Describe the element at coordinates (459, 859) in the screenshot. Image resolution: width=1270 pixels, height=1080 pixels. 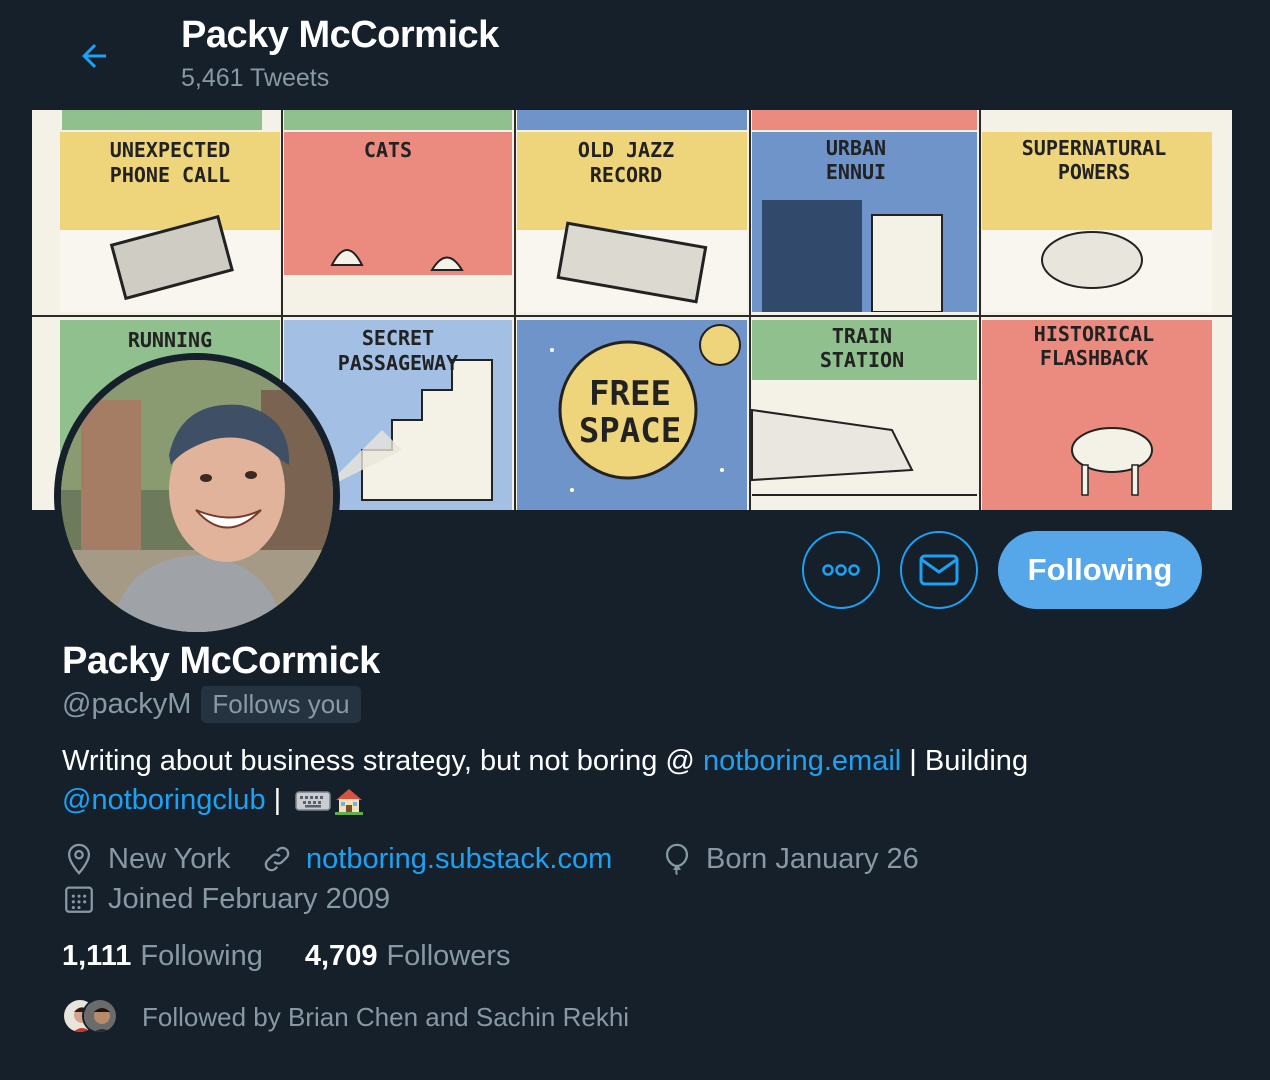
I see `website-link: notboring.substack.com` at that location.